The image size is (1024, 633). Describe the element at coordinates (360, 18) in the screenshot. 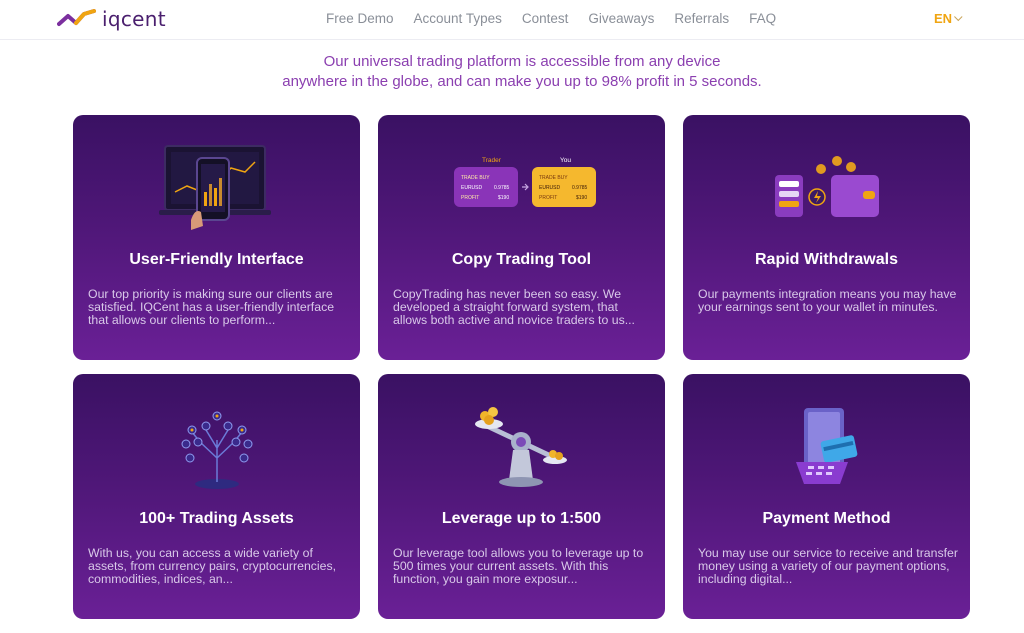

I see `nav-free-demo: Free Demo` at that location.